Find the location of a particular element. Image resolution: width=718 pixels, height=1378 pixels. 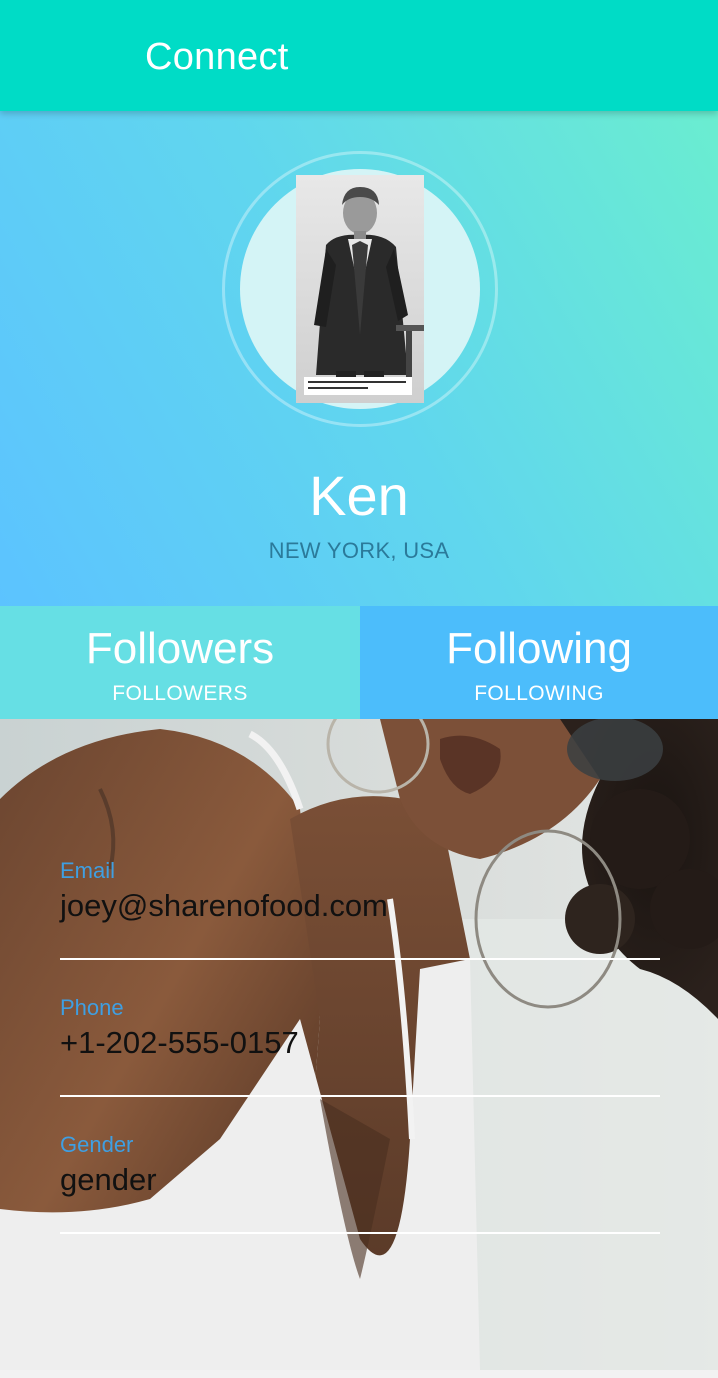

followers-value: Followers is located at coordinates (180, 648).